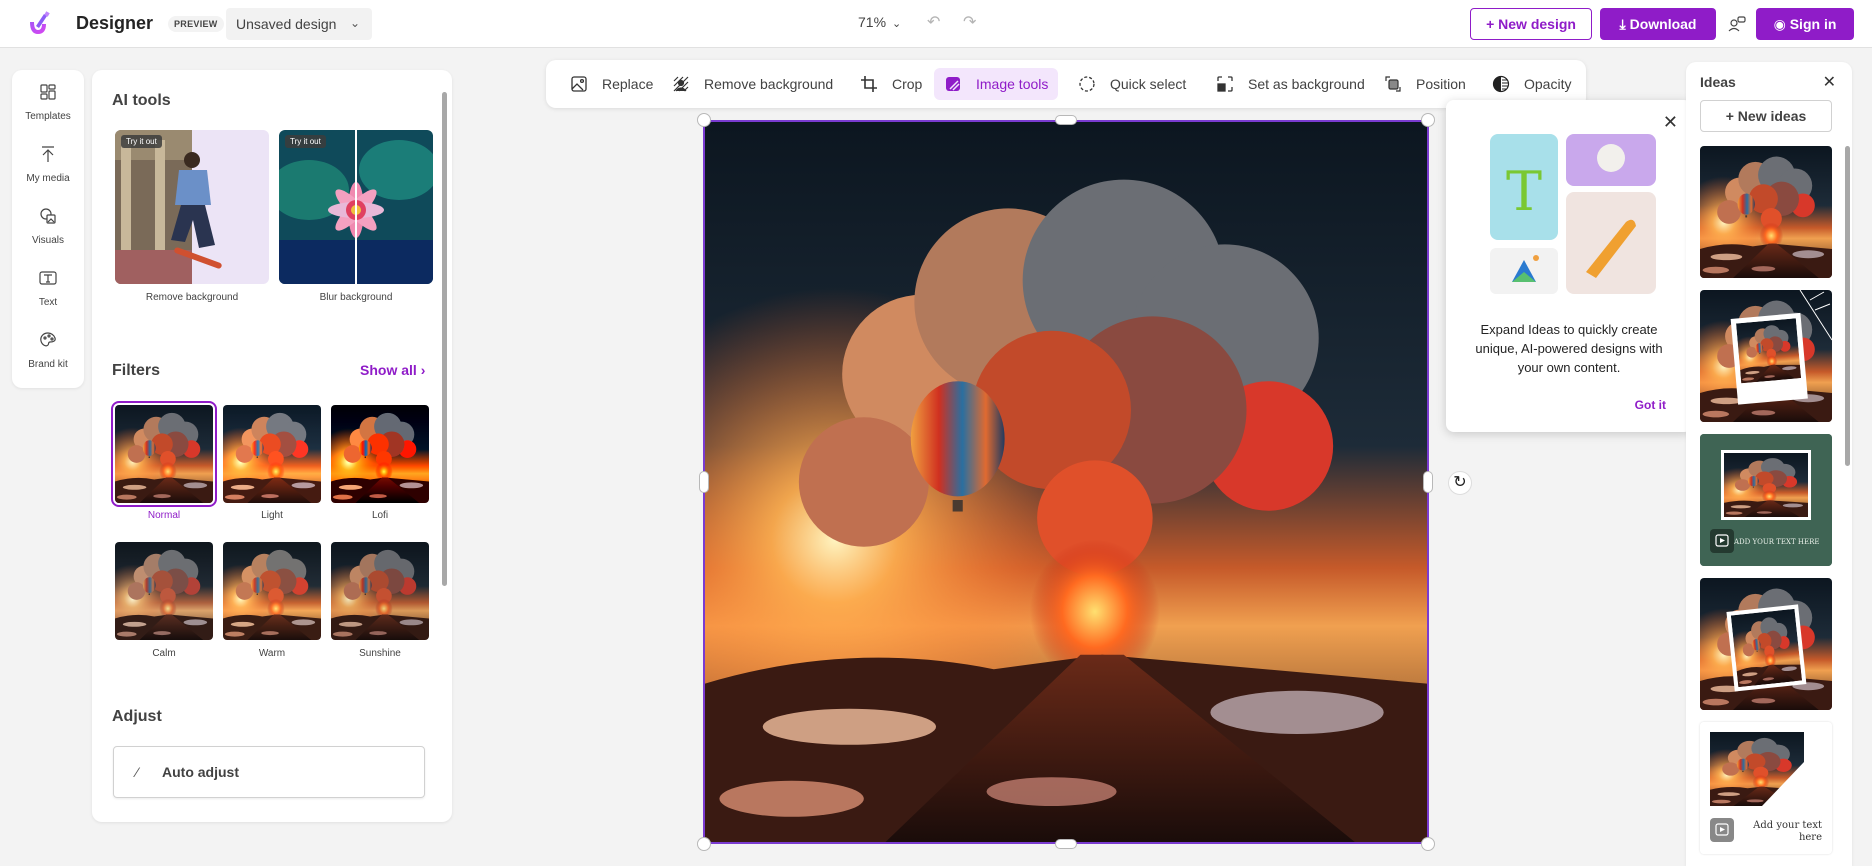  Describe the element at coordinates (1658, 24) in the screenshot. I see `download-button: ⤓ Download` at that location.